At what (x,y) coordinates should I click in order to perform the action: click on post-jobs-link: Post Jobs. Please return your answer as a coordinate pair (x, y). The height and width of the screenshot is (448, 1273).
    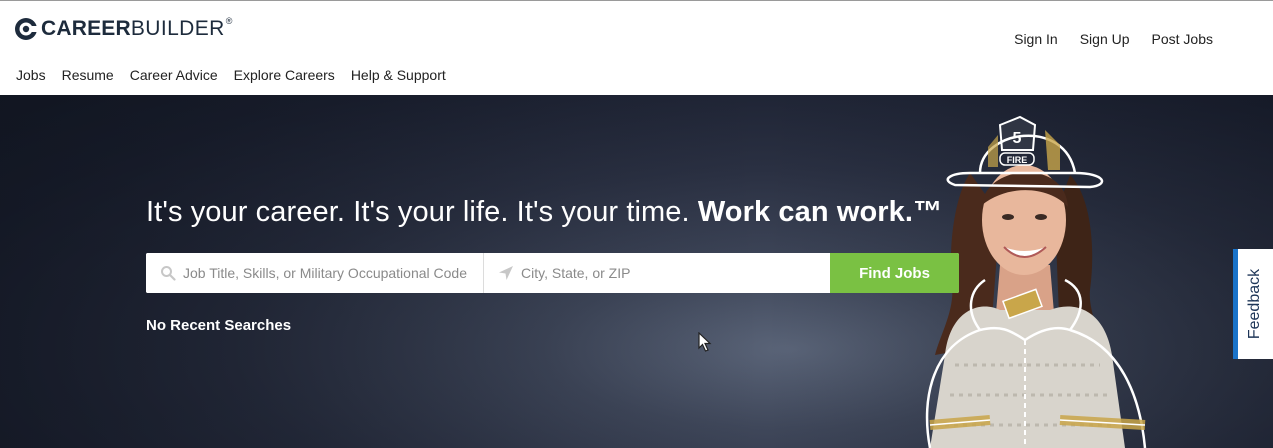
    Looking at the image, I should click on (1182, 39).